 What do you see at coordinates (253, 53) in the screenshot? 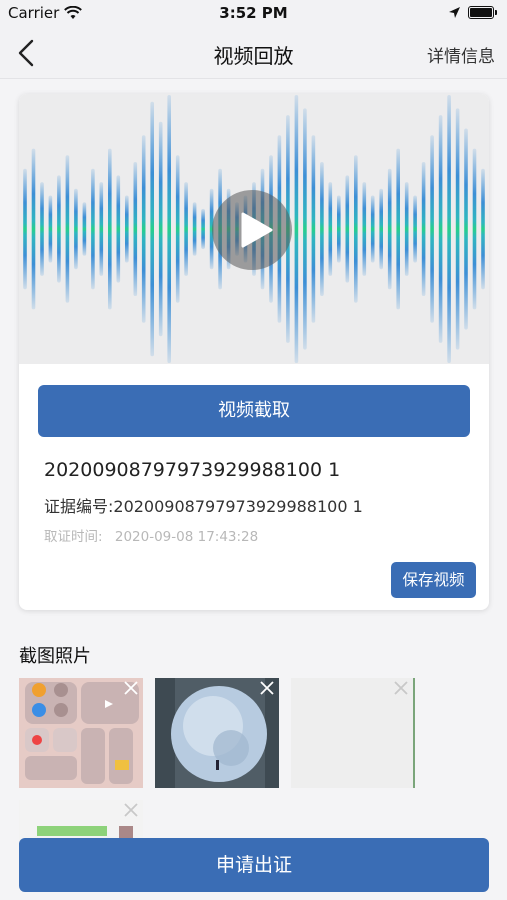
I see `nav-bar: 视频回放 详情信息` at bounding box center [253, 53].